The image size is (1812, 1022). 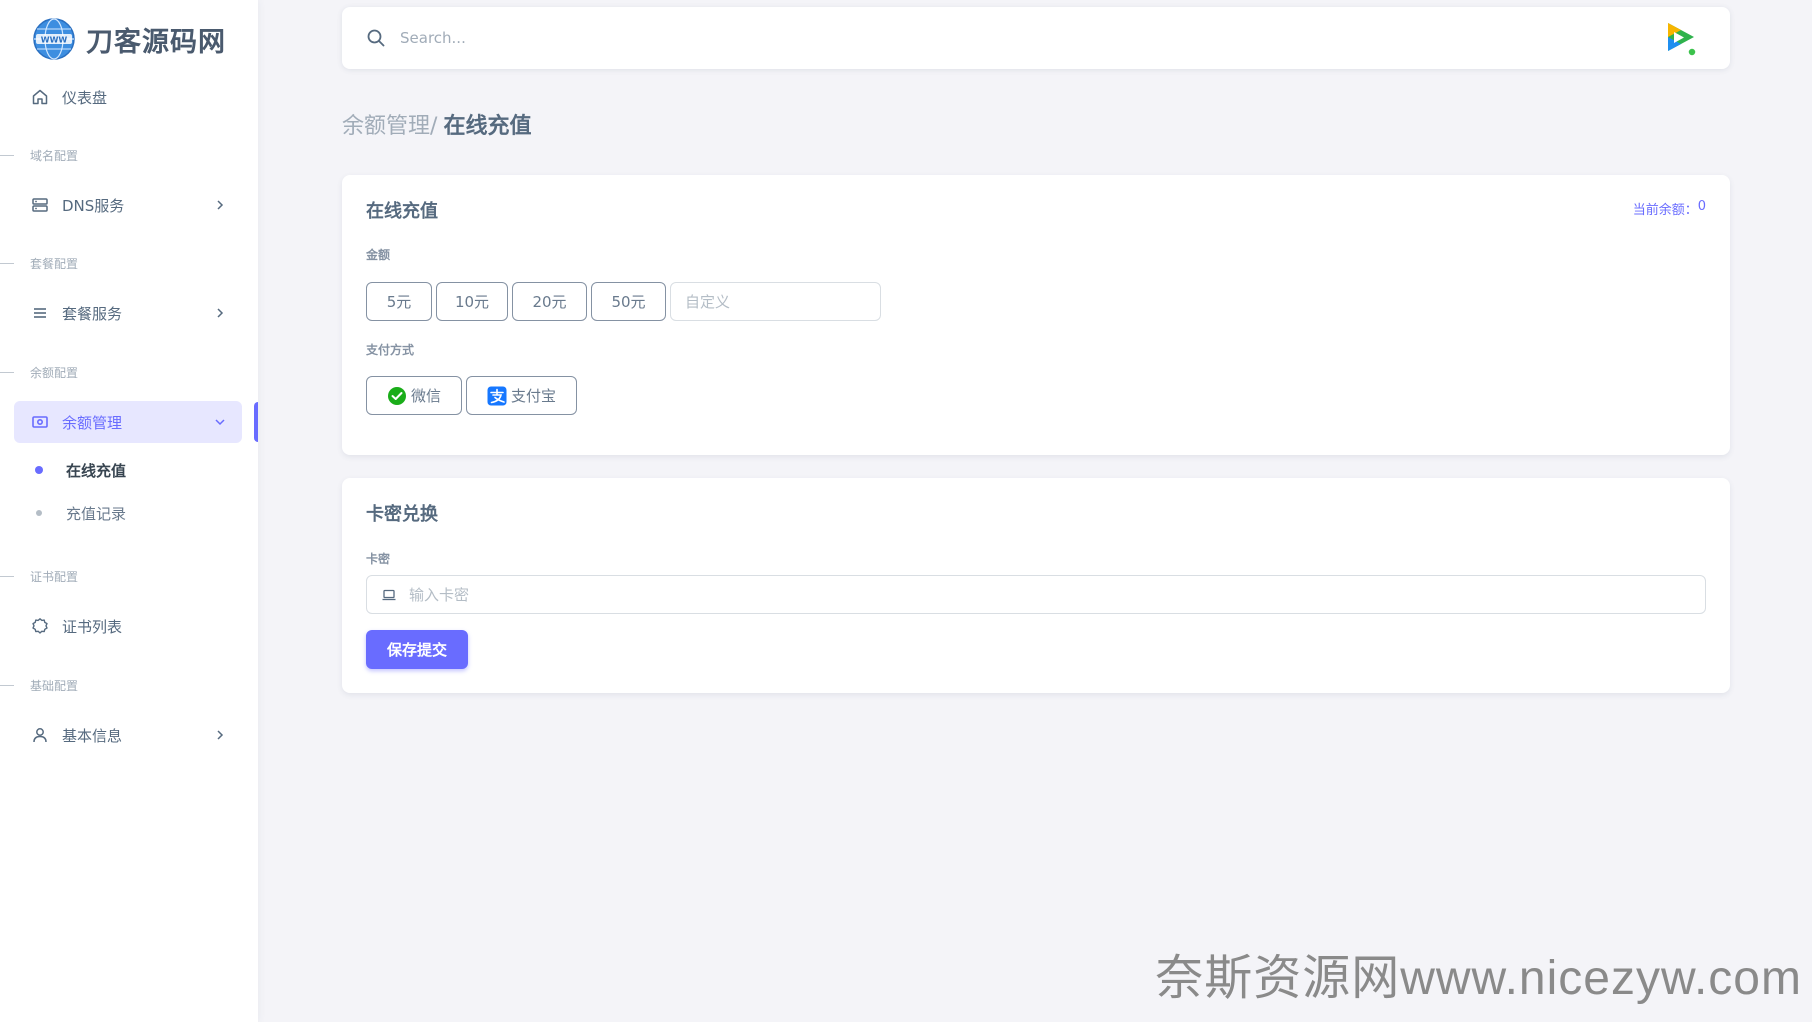 What do you see at coordinates (628, 301) in the screenshot?
I see `amount-option-50: 50元` at bounding box center [628, 301].